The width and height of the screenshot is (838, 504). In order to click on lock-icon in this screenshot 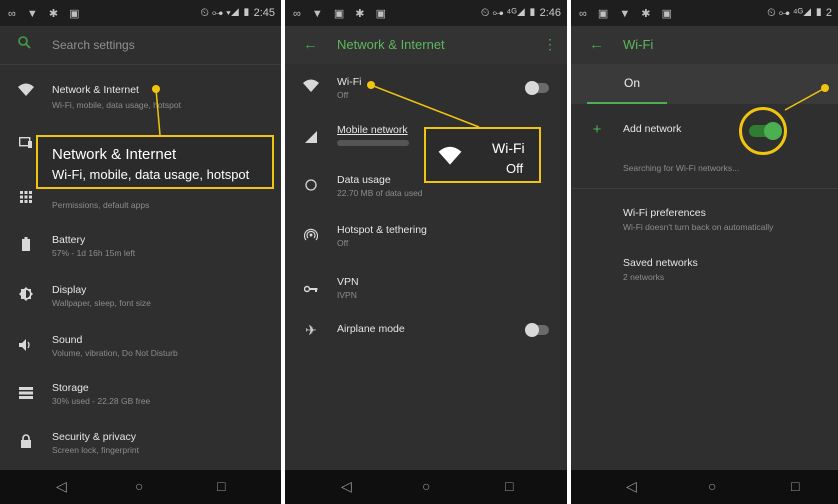, I will do `click(26, 443)`.